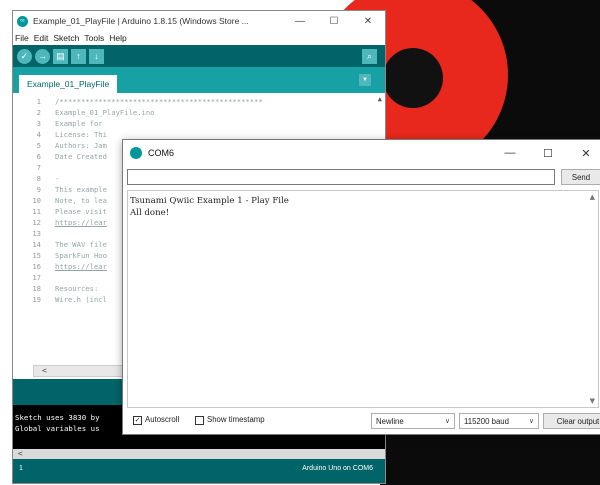 The image size is (600, 485). Describe the element at coordinates (199, 38) in the screenshot. I see `ide-menu-bar: File Edit Sketch Tools Help` at that location.